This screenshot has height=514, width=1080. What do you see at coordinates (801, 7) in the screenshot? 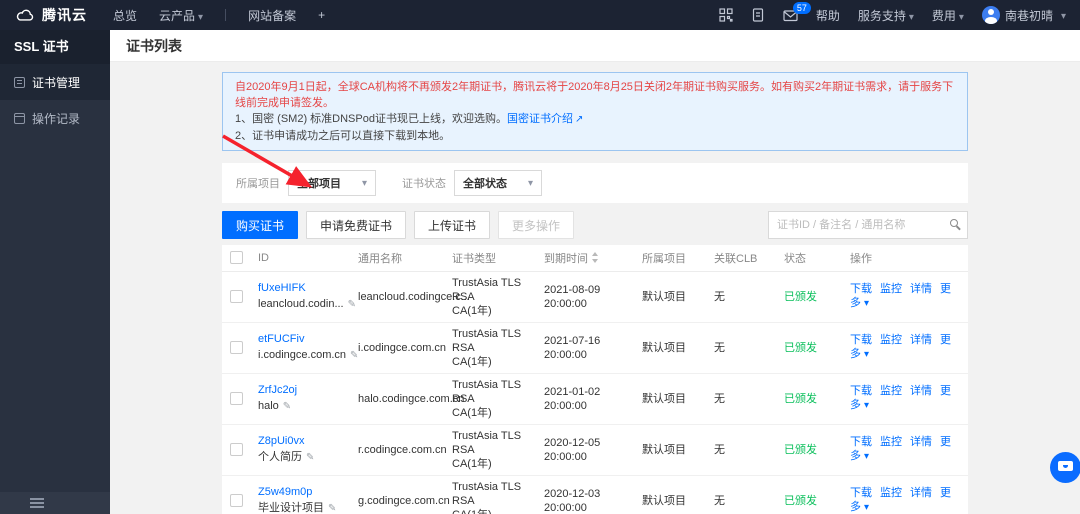
I see `message-count-badge: 57` at bounding box center [801, 7].